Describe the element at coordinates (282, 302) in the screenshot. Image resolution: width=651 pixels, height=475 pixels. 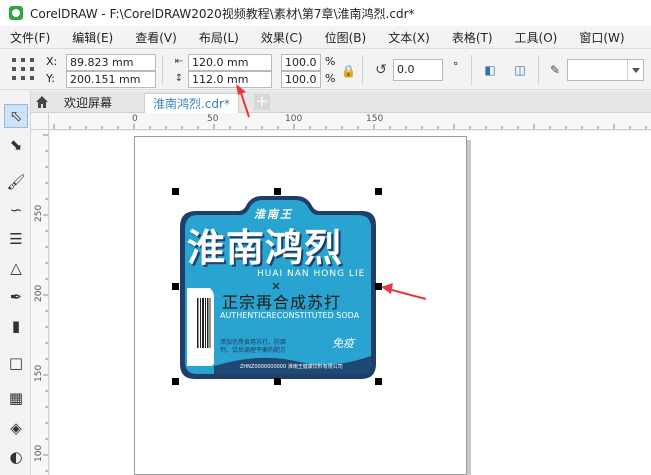
I see `slogan-text: 正宗再合成苏打` at that location.